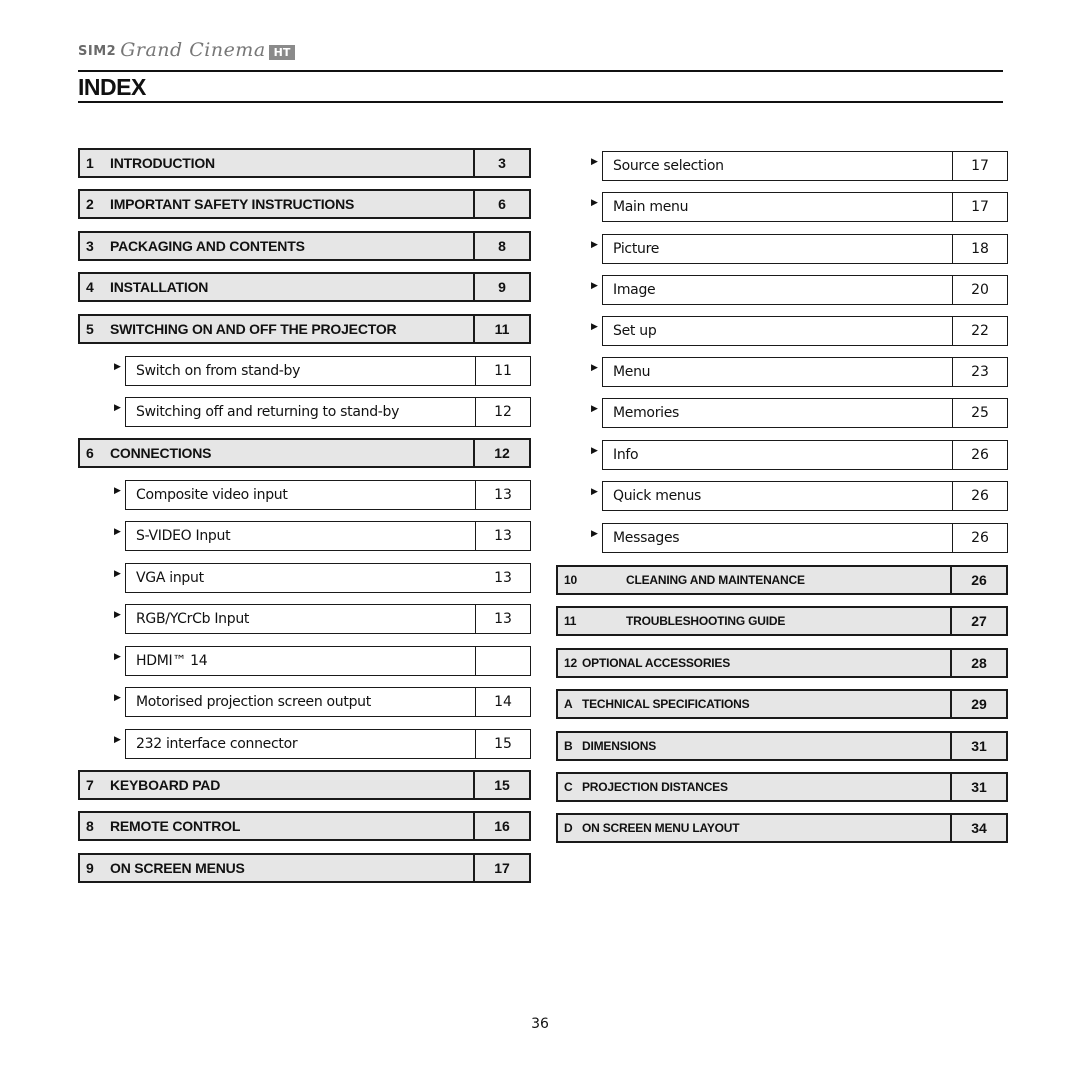 The image size is (1080, 1080). What do you see at coordinates (805, 413) in the screenshot?
I see `entry-box: Memories 25` at bounding box center [805, 413].